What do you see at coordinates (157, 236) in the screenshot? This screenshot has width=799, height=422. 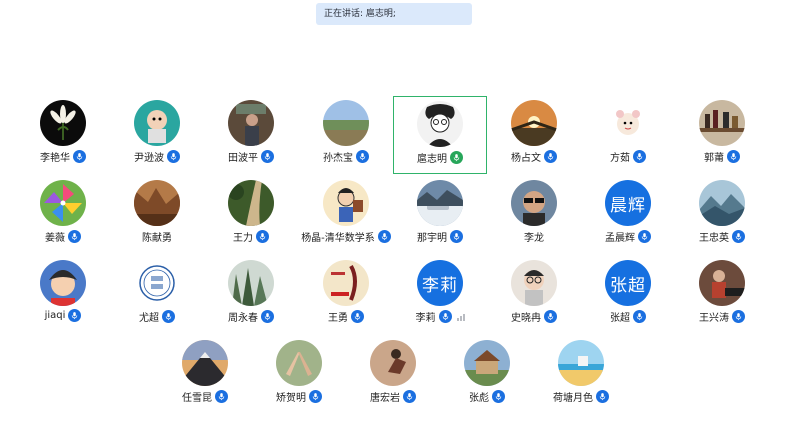 I see `participant-name-row: 陈献勇` at bounding box center [157, 236].